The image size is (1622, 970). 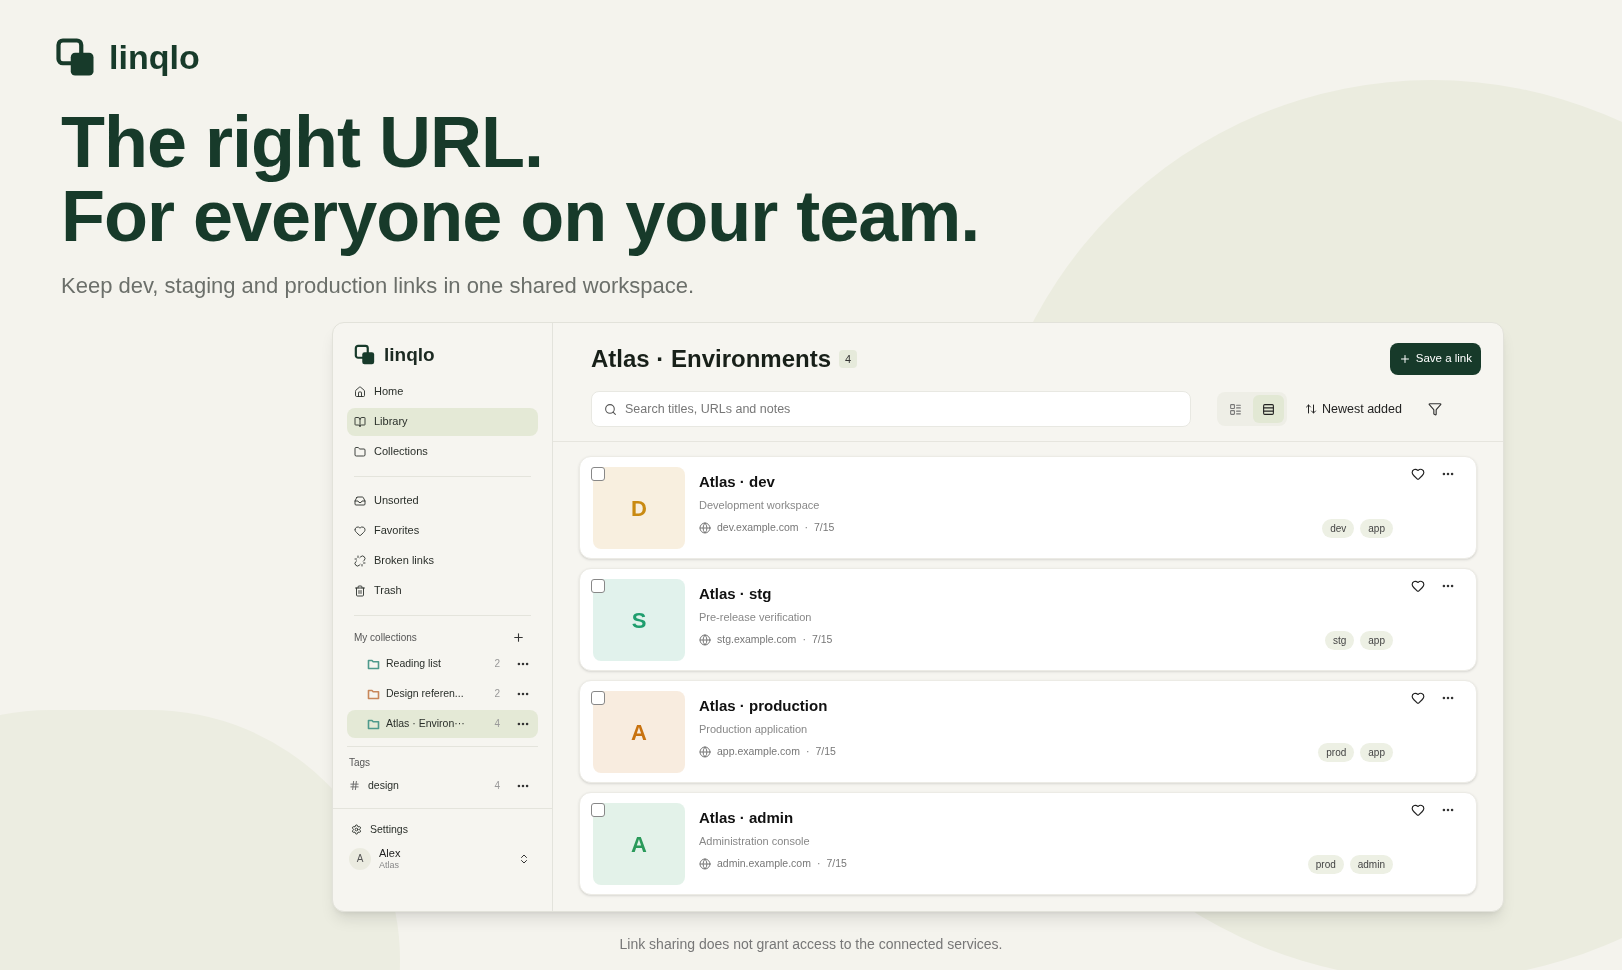 I want to click on link-card: A Atlas · admin Administration console admin.example.com · 7/15 prod admin, so click(x=1028, y=843).